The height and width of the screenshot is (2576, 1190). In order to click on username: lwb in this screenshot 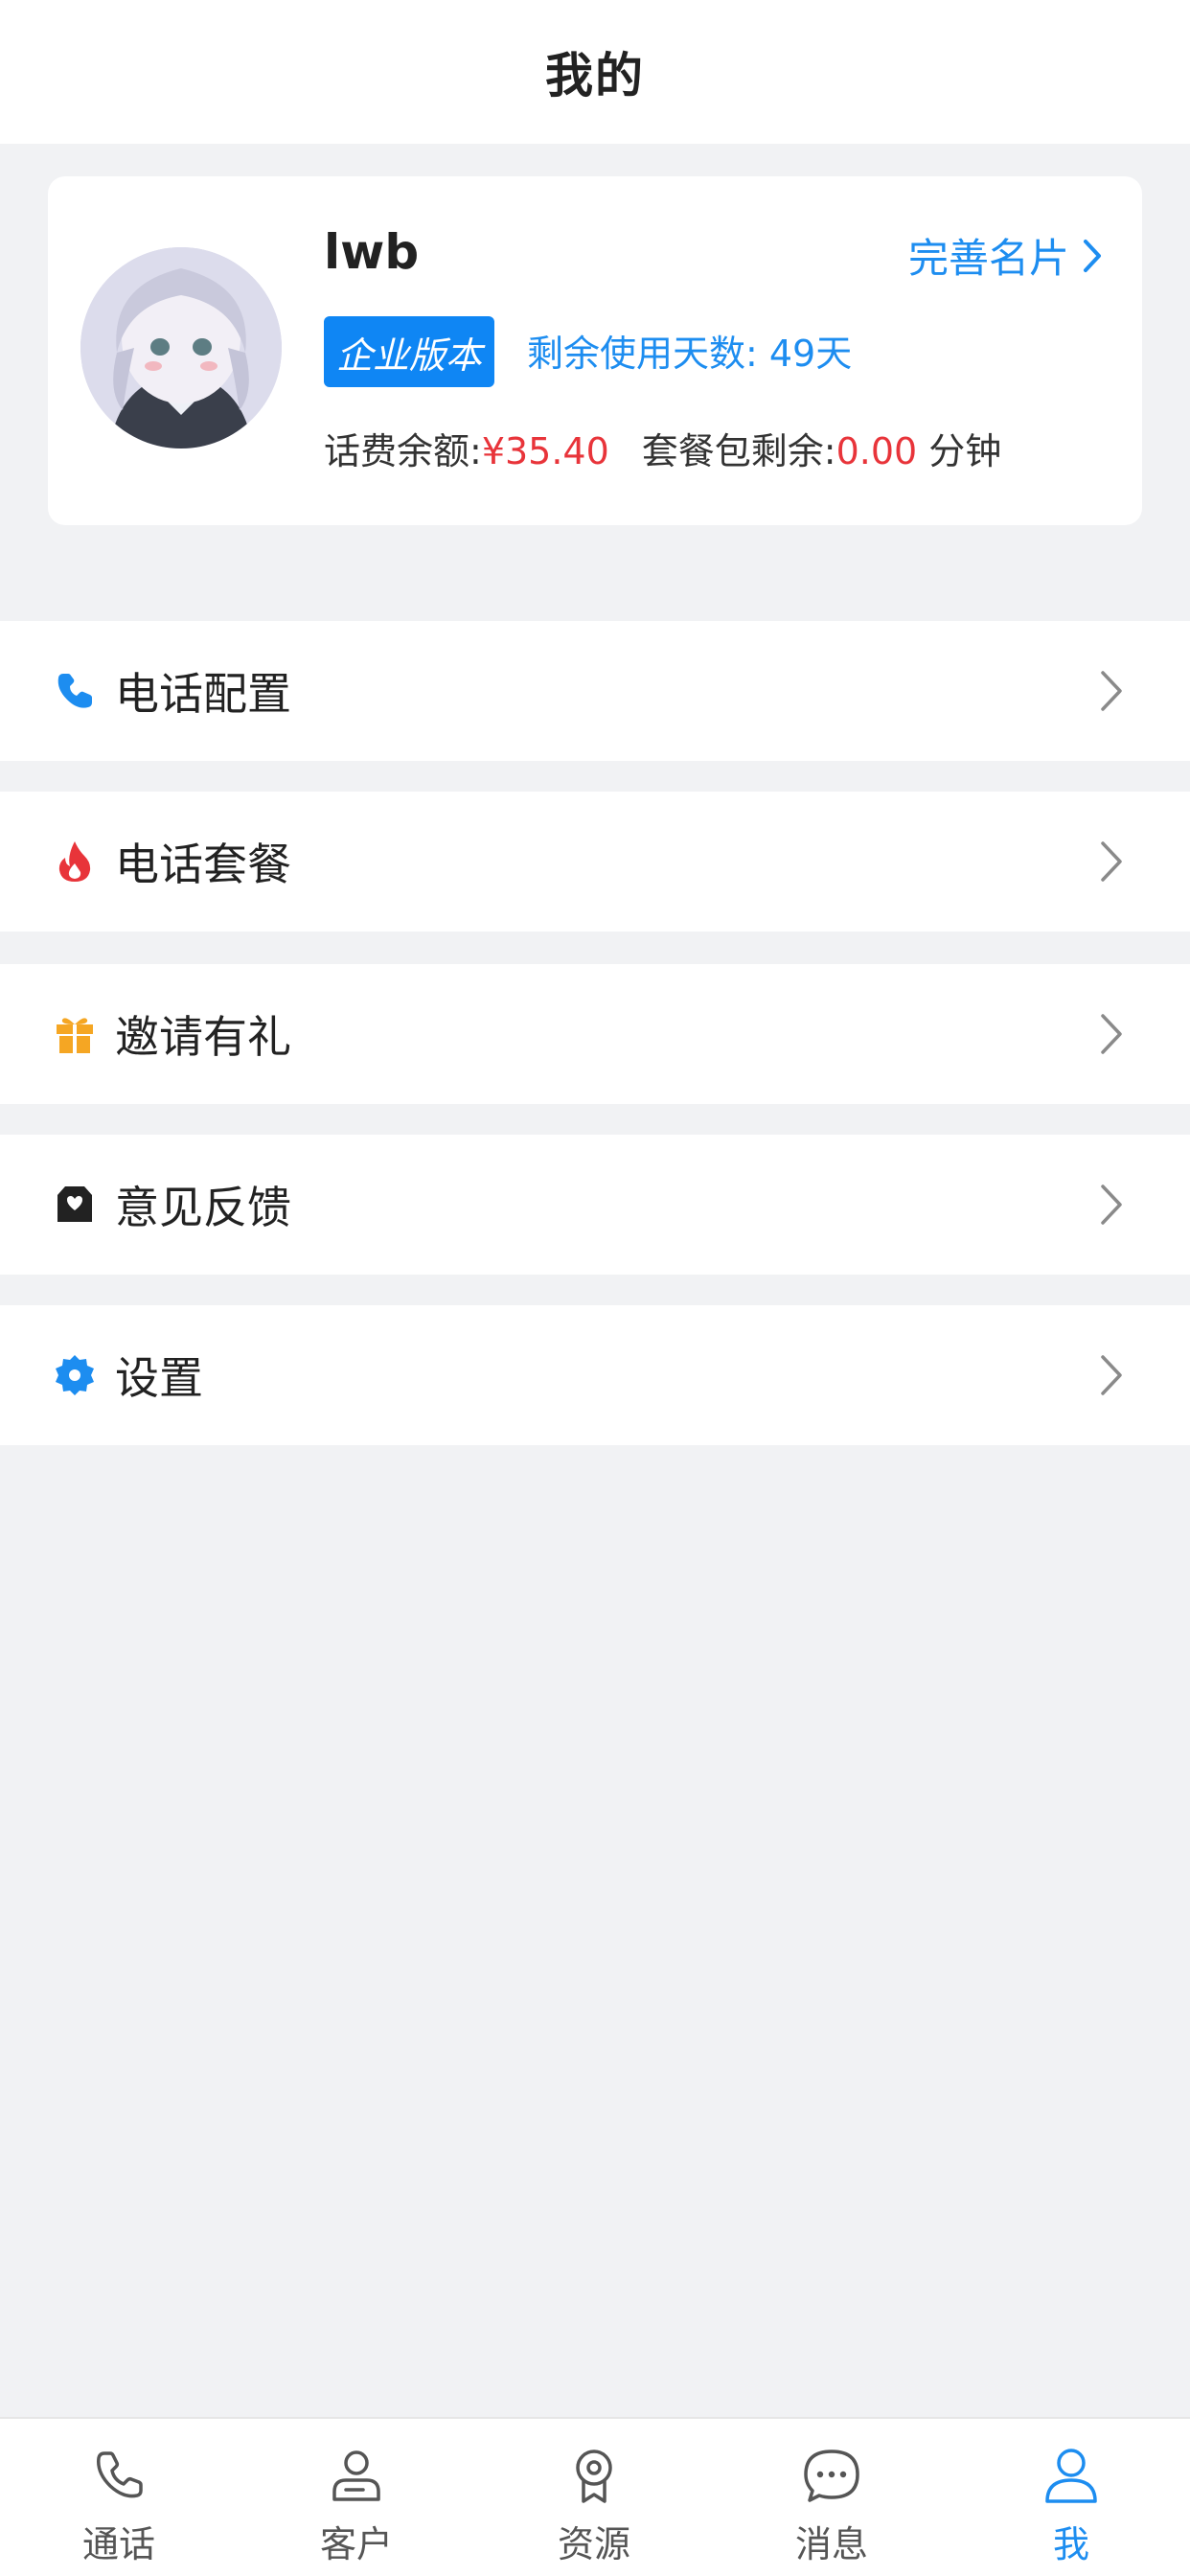, I will do `click(372, 252)`.